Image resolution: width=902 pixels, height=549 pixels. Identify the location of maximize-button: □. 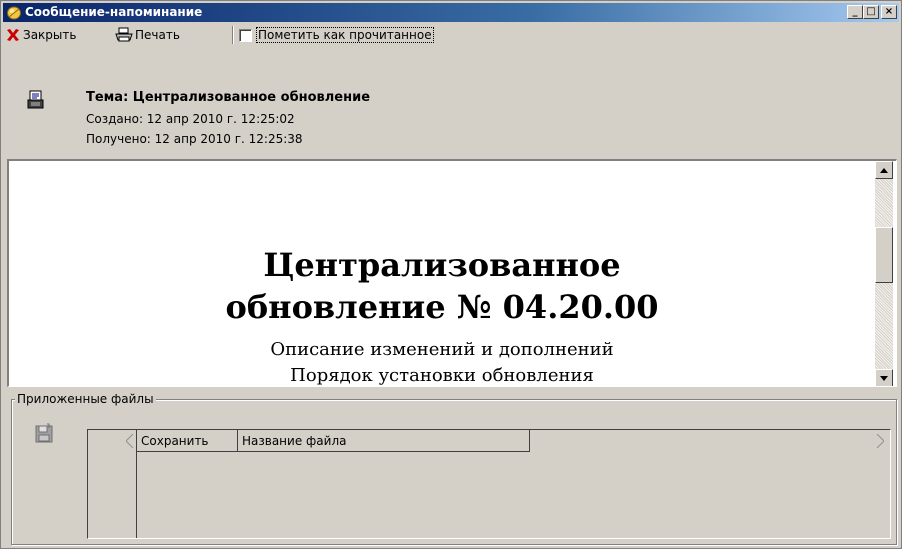
(871, 12).